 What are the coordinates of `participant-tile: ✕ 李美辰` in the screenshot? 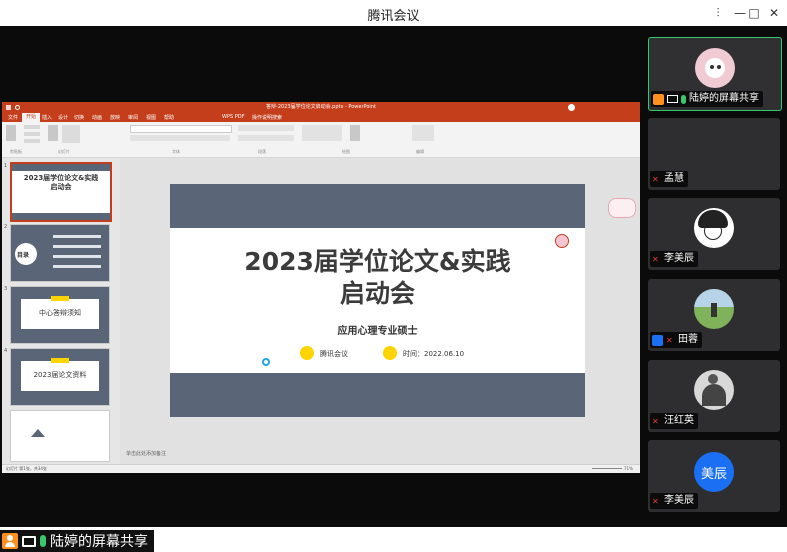 It's located at (714, 234).